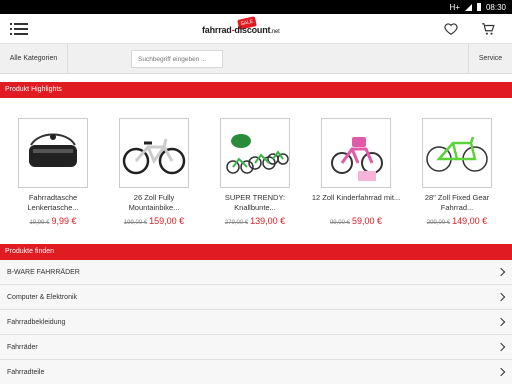 Image resolution: width=512 pixels, height=384 pixels. I want to click on price: 139,00 €, so click(268, 221).